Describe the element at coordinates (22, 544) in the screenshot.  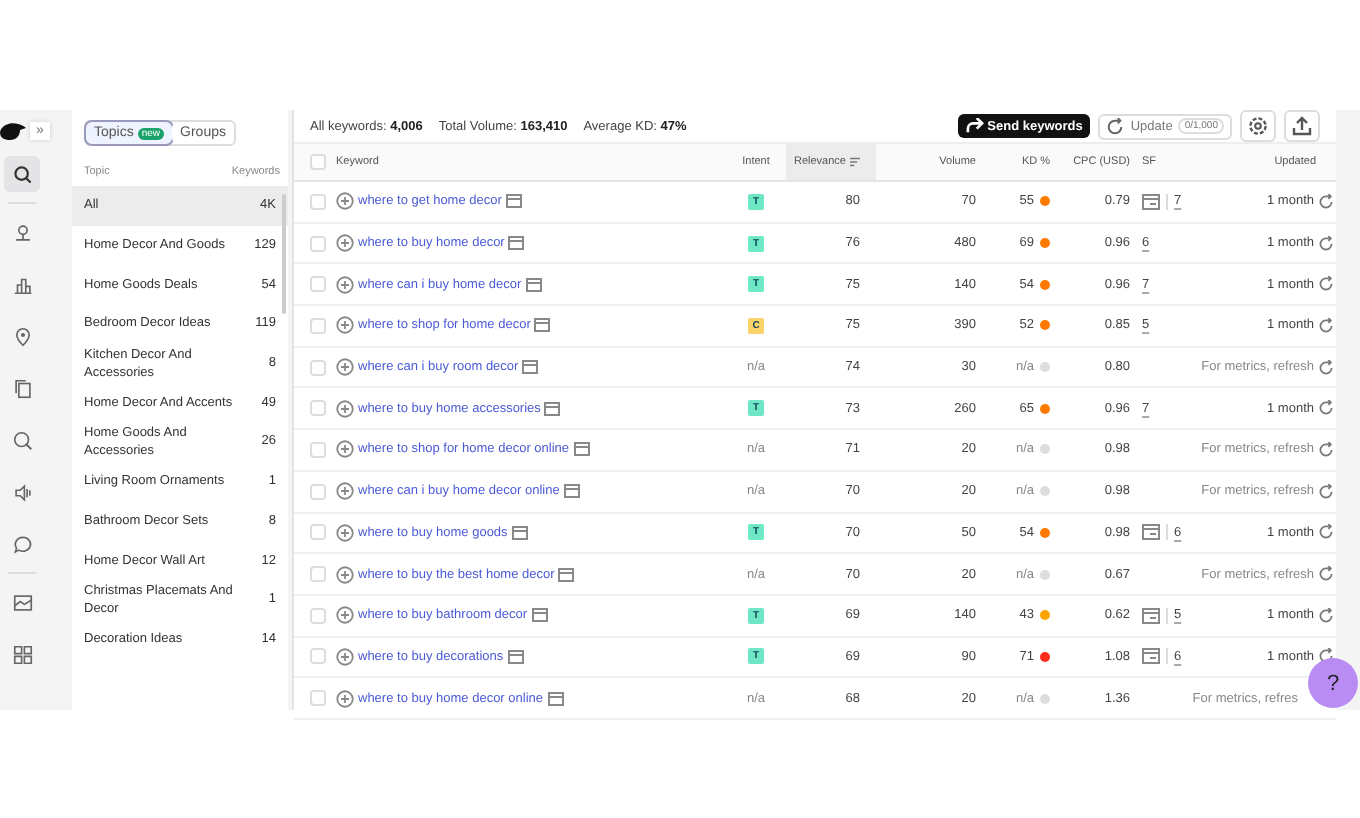
I see `chat-icon` at that location.